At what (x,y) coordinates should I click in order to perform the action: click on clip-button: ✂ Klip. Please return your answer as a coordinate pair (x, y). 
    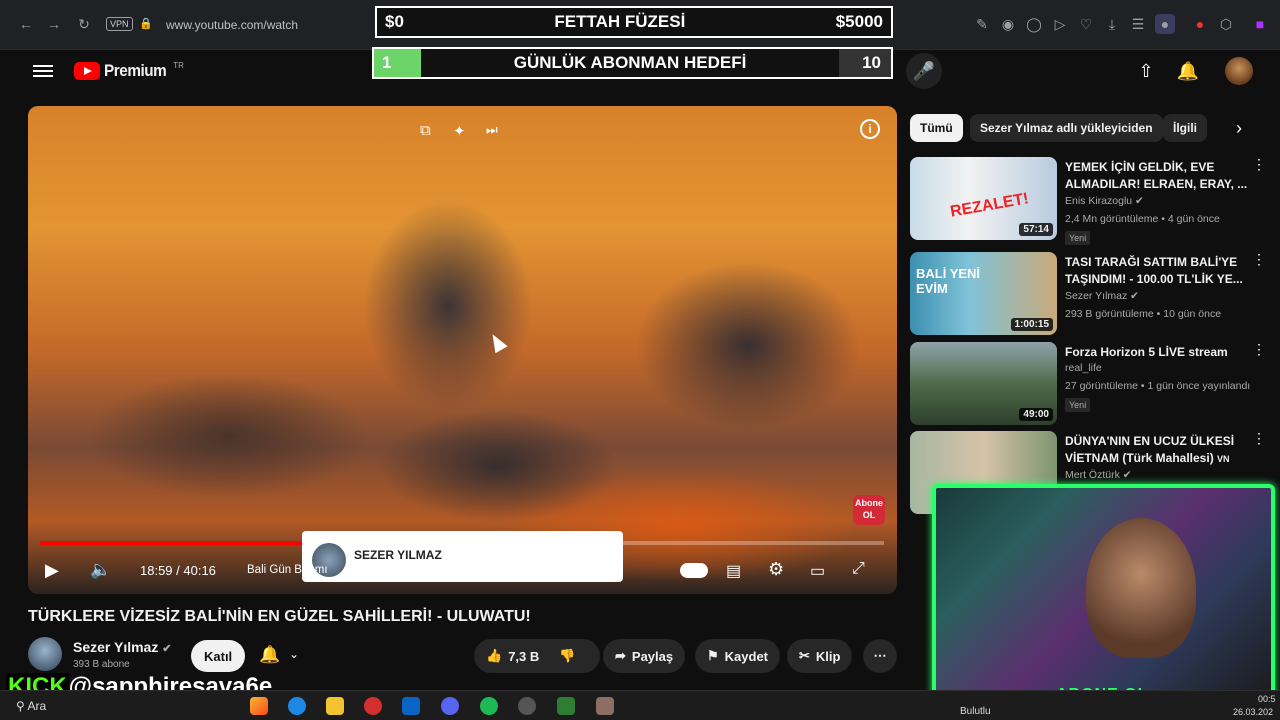
    Looking at the image, I should click on (820, 656).